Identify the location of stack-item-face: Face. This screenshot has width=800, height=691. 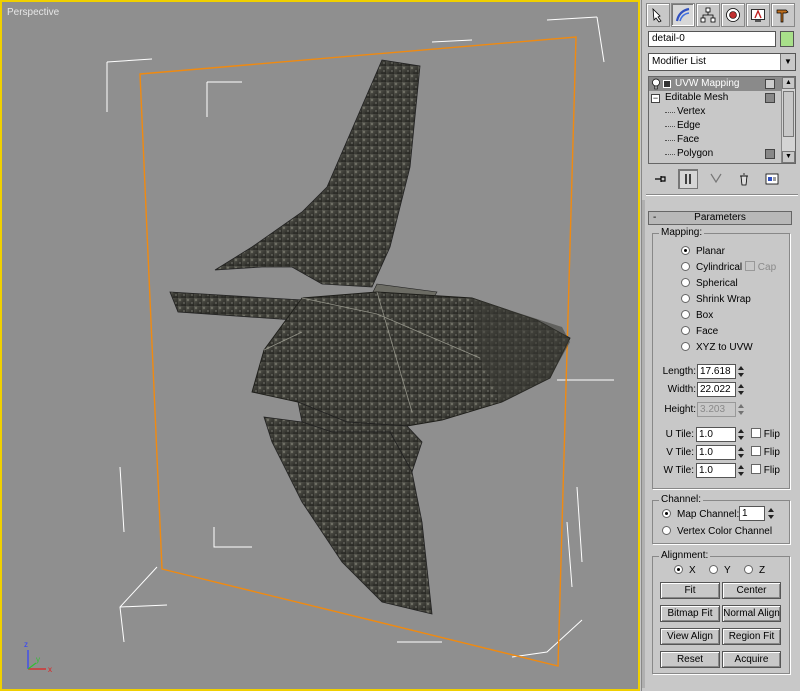
(722, 140).